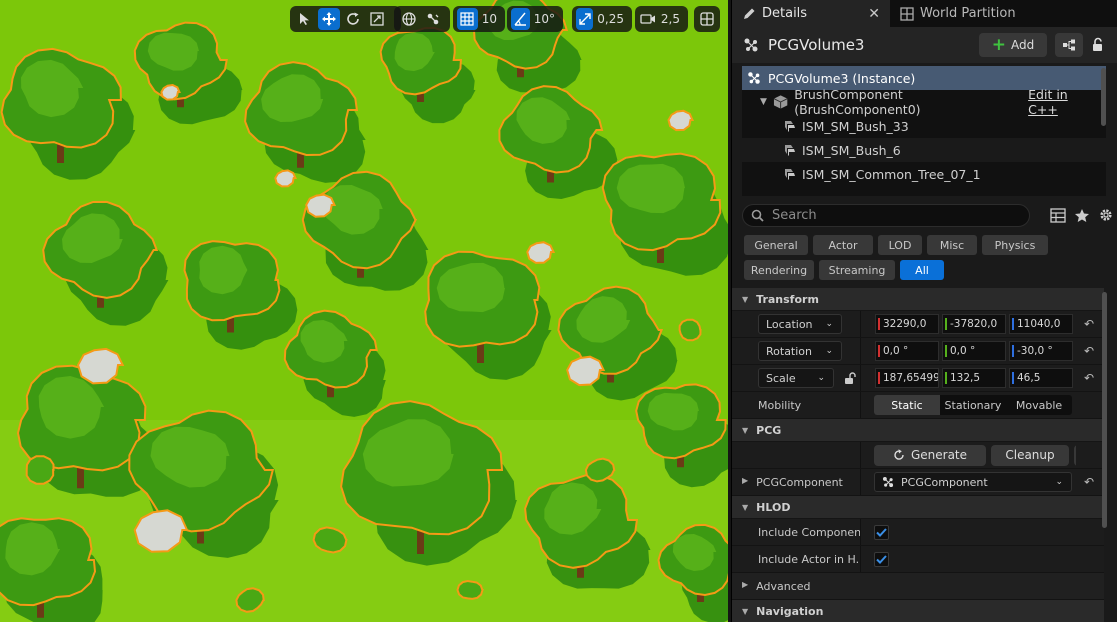 This screenshot has height=622, width=1117. What do you see at coordinates (1063, 102) in the screenshot?
I see `edit-in-cpp-link: Edit in C++` at bounding box center [1063, 102].